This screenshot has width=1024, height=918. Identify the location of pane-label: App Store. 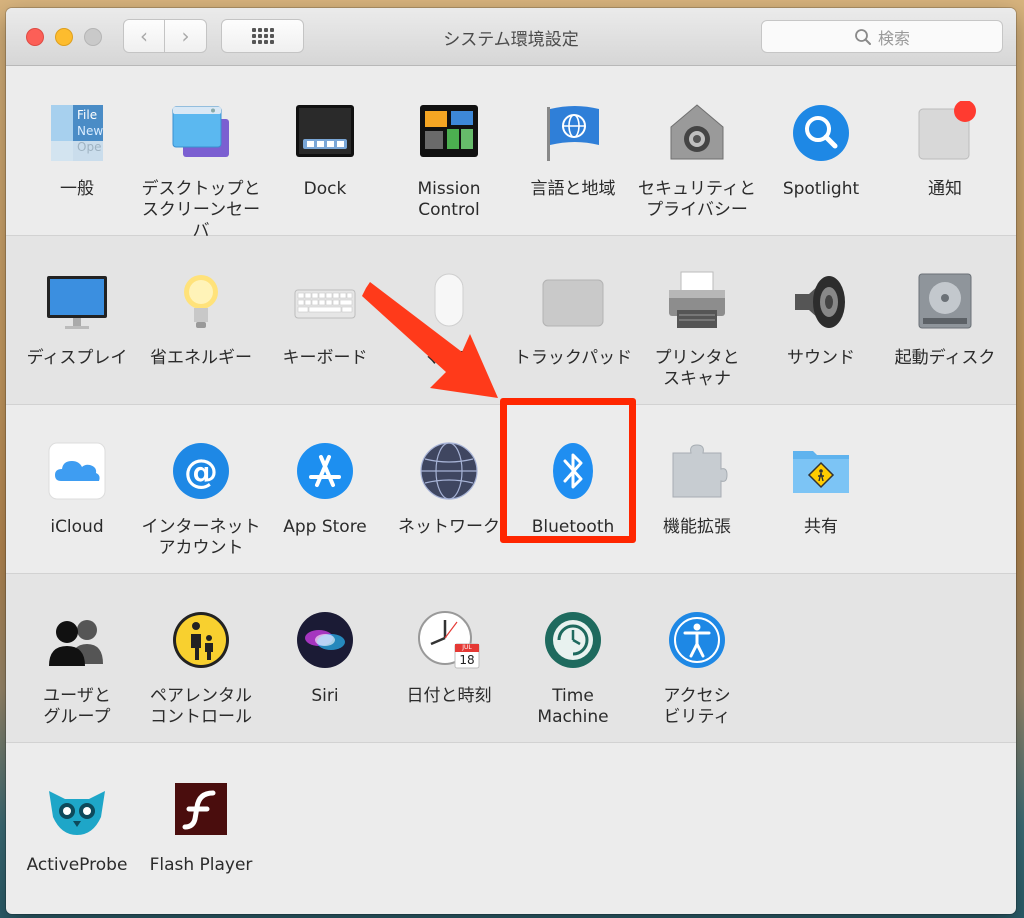
(325, 527).